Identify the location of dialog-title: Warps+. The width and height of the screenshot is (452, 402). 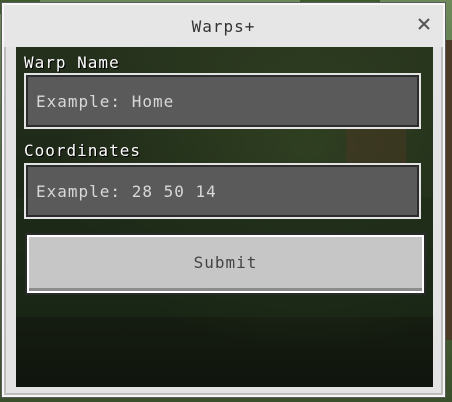
(223, 26).